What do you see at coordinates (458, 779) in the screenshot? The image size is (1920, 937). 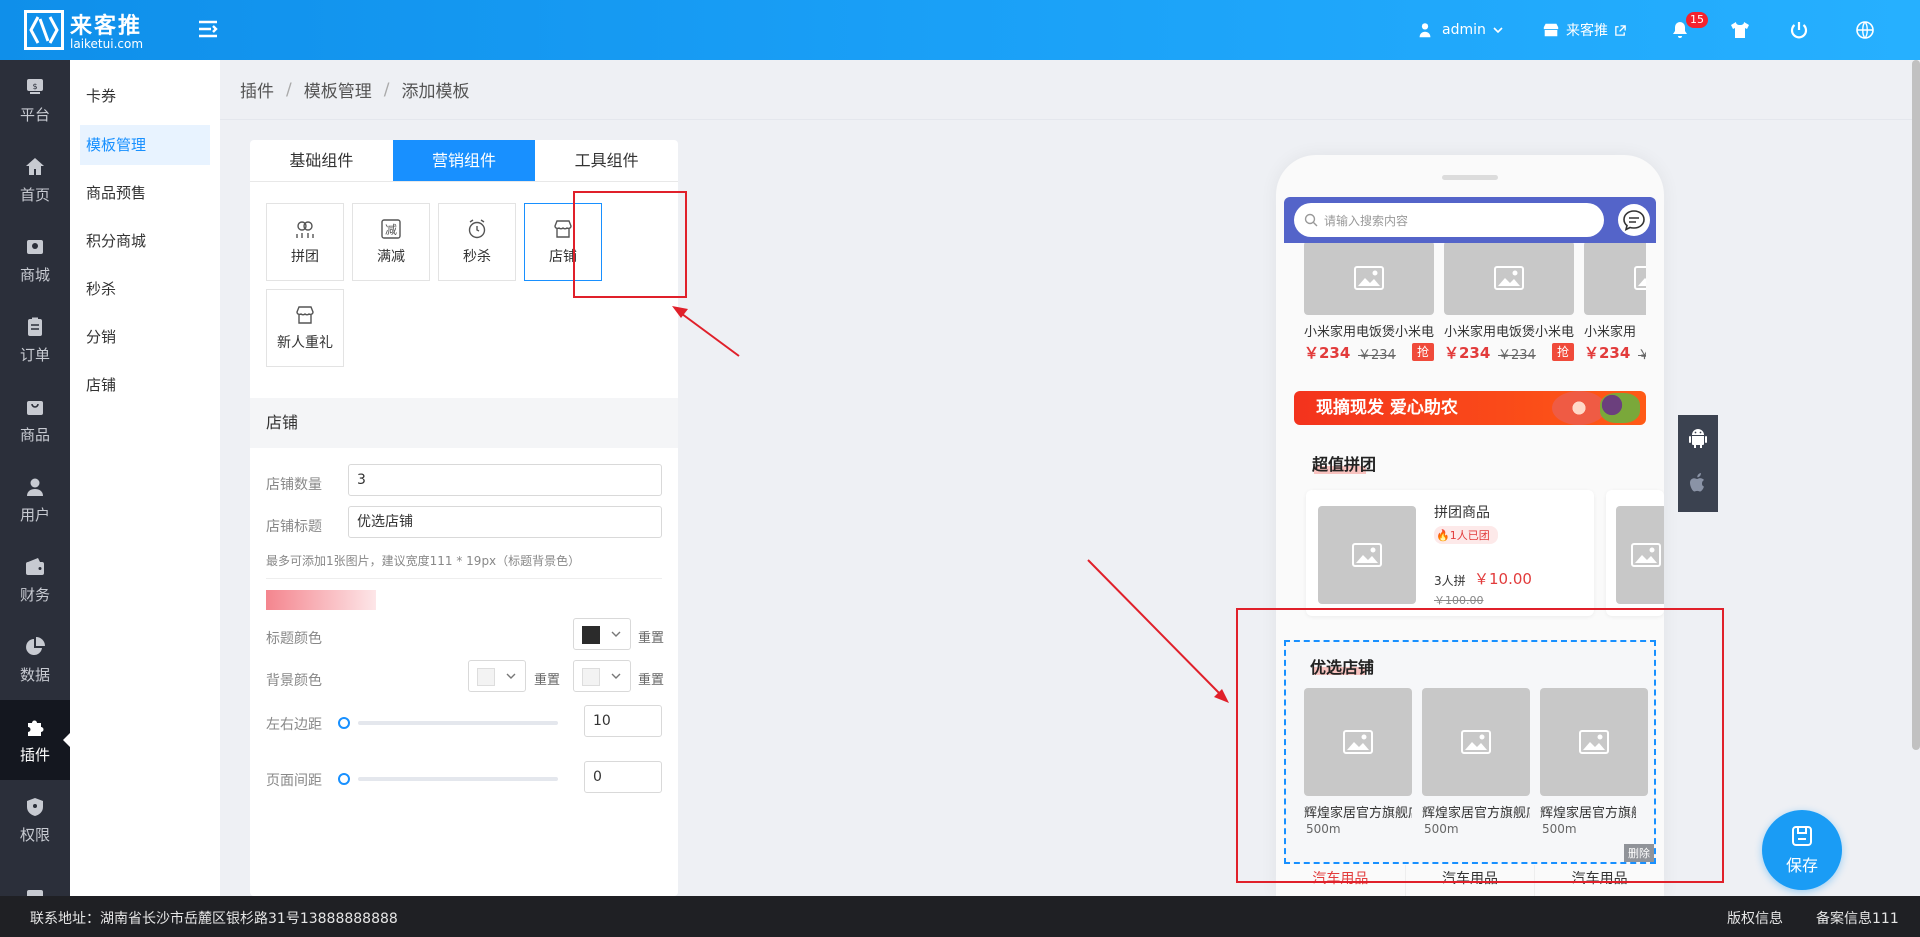 I see `page-gap-slider-track` at bounding box center [458, 779].